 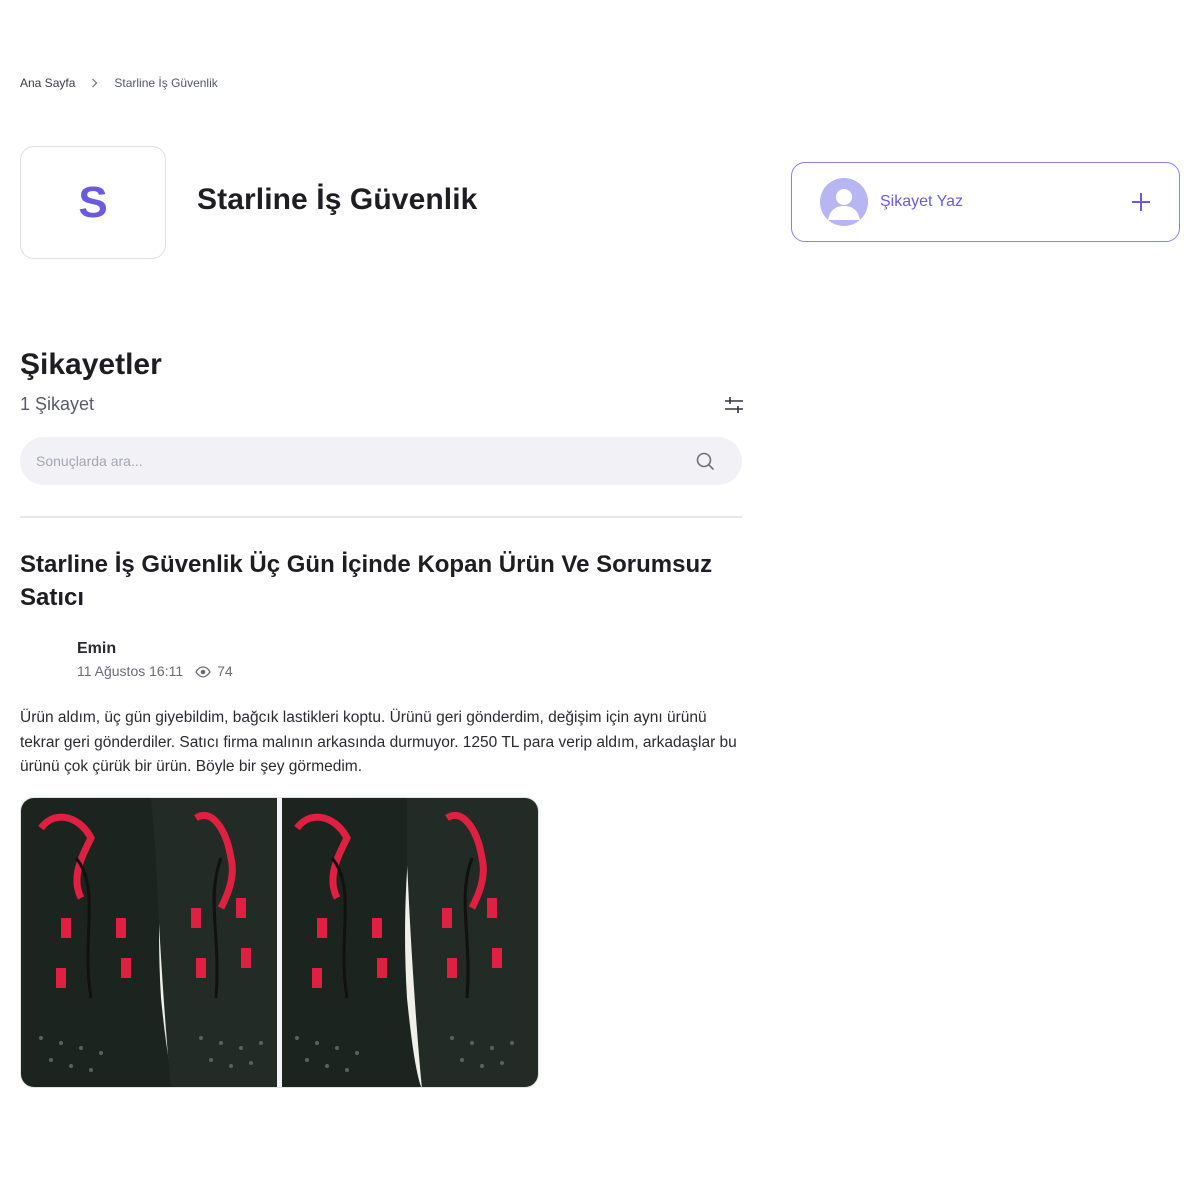 What do you see at coordinates (95, 83) in the screenshot?
I see `chevron-right-icon` at bounding box center [95, 83].